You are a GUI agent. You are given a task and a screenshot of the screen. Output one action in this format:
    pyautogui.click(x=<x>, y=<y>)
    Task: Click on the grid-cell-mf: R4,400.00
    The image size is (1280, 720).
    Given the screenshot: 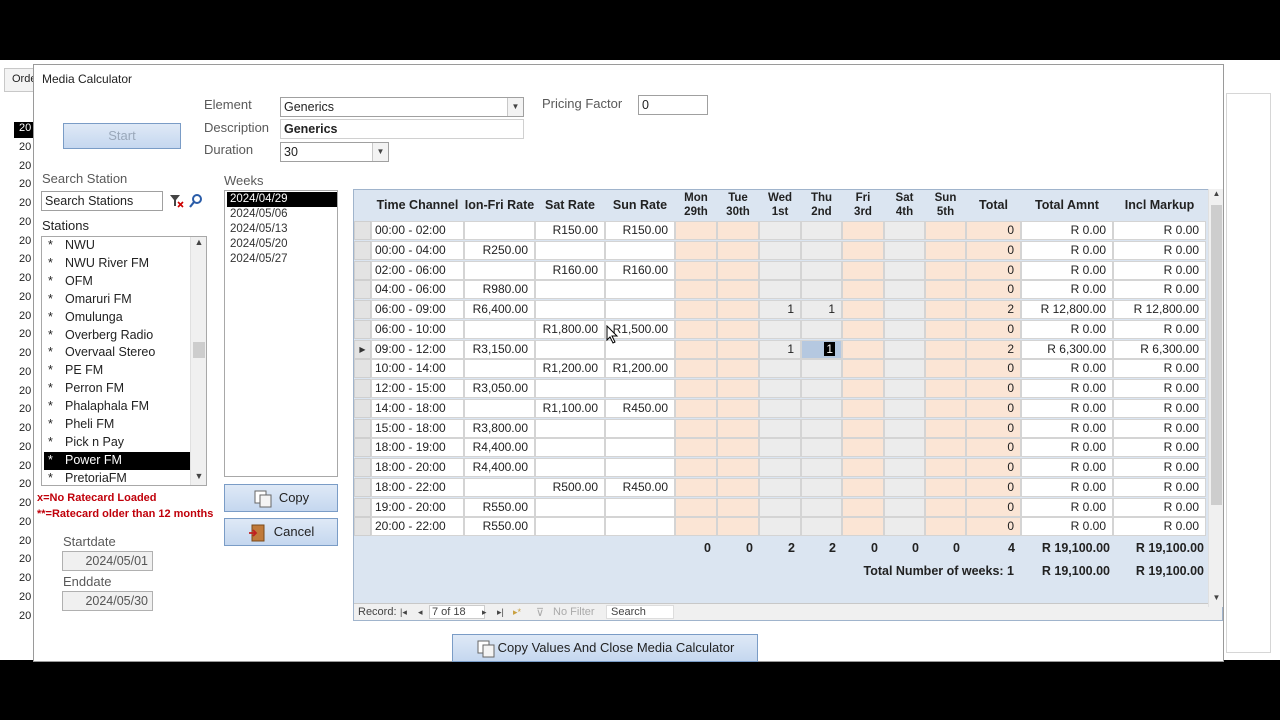 What is the action you would take?
    pyautogui.click(x=499, y=467)
    